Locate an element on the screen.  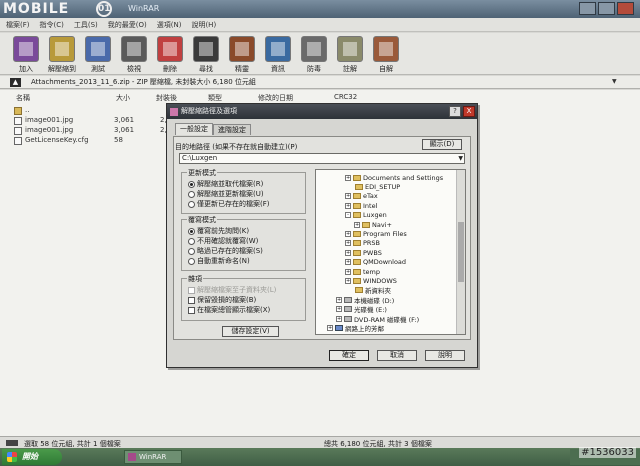
toolbar-button-0: 加入 is located at coordinates (26, 54).